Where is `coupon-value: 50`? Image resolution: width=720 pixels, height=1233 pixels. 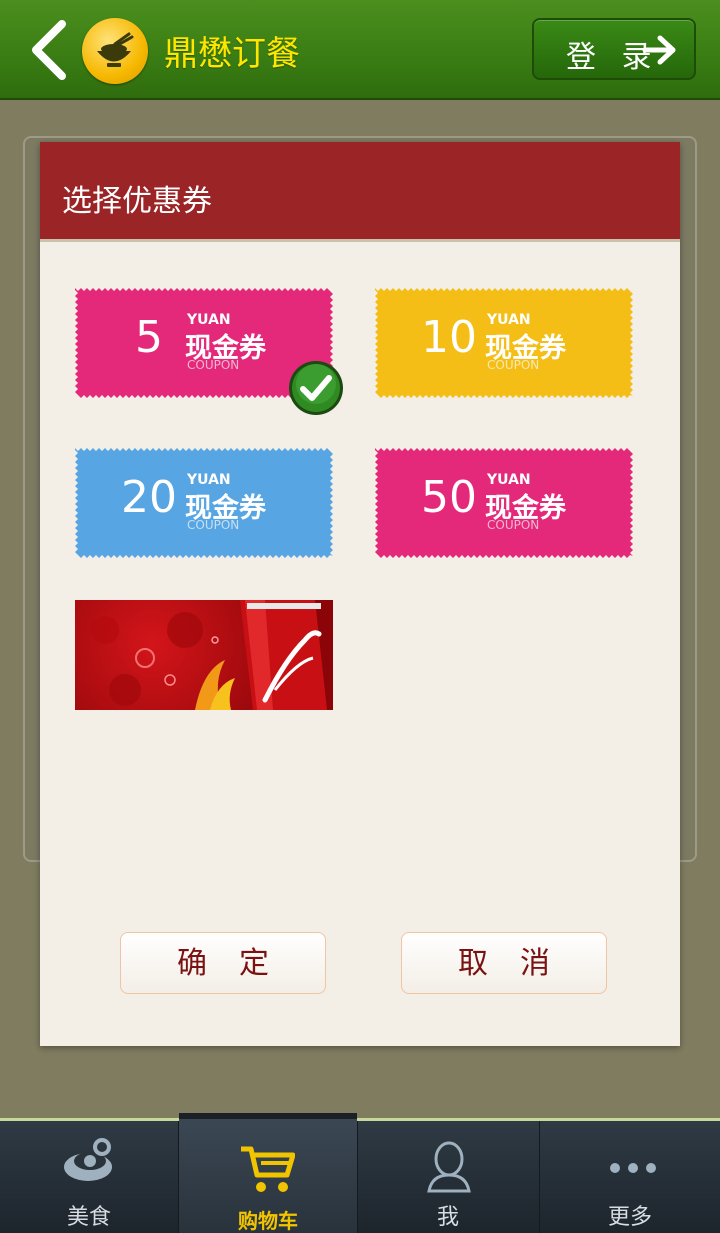 coupon-value: 50 is located at coordinates (449, 497).